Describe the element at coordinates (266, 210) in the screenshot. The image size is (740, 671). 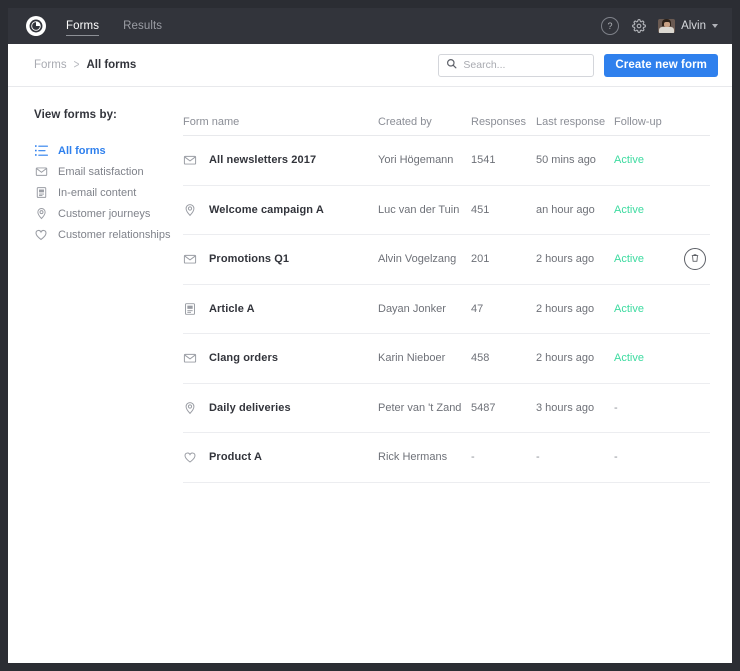
I see `form-name-link: Welcome campaign A` at that location.